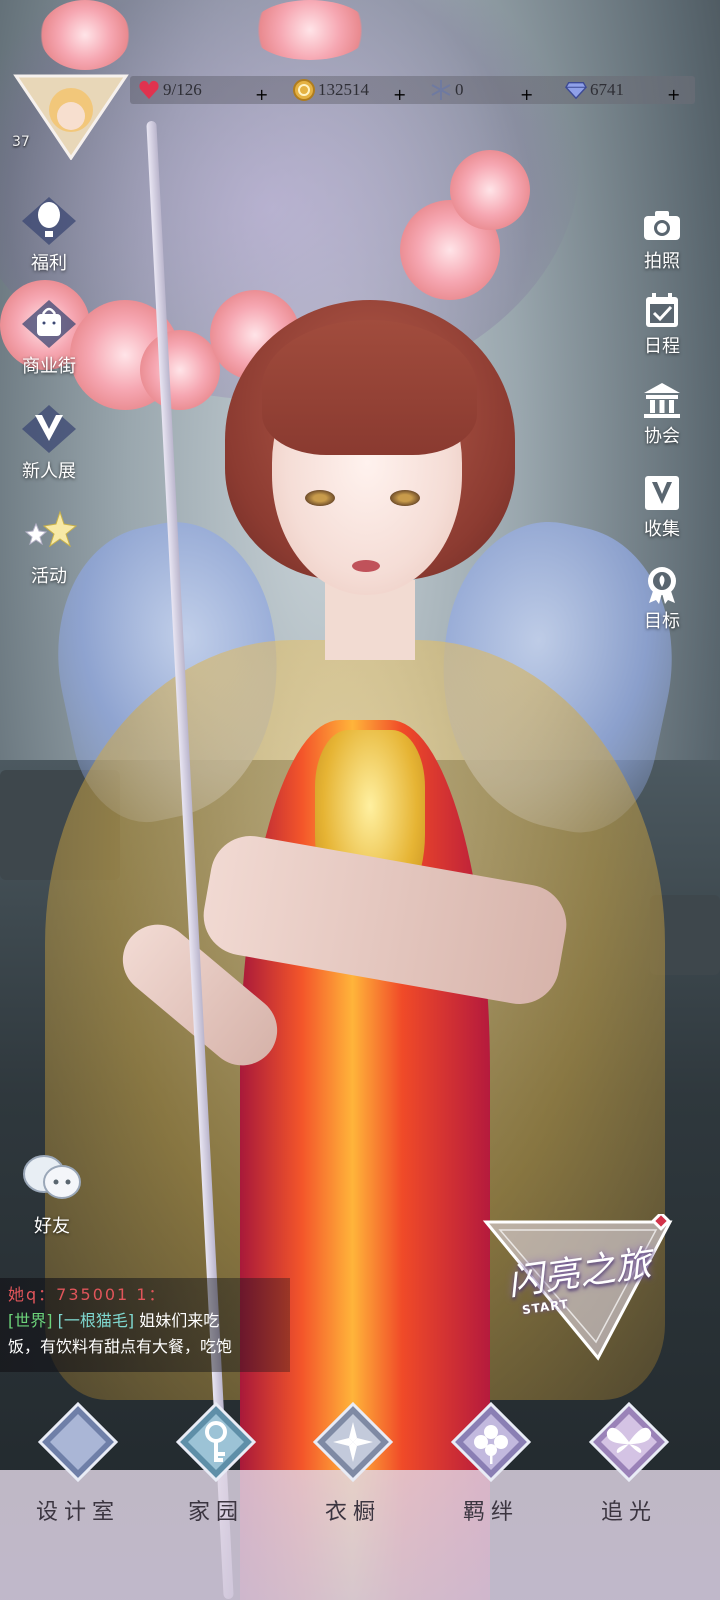  I want to click on nav-home: 家园, so click(216, 1463).